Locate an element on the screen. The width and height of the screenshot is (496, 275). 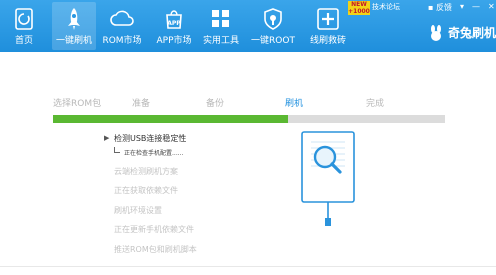
step-select-rom: 选择ROM包 is located at coordinates (77, 104).